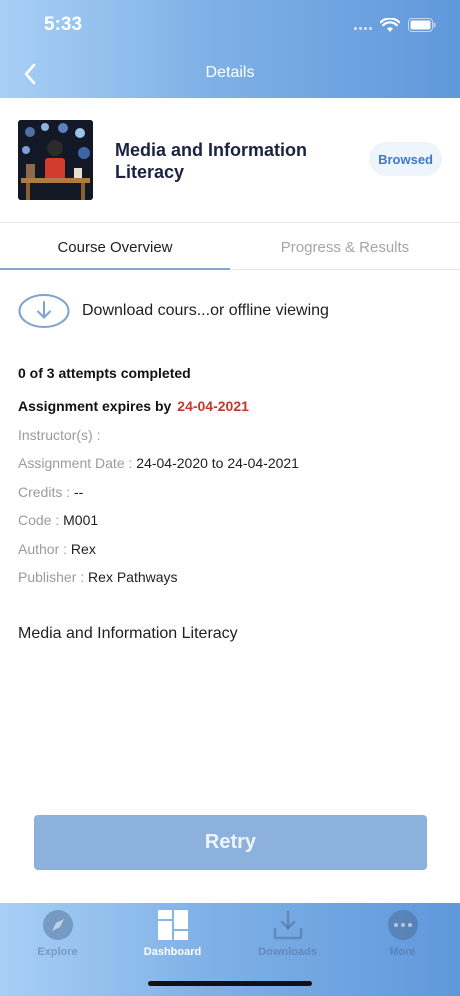 The height and width of the screenshot is (996, 460). What do you see at coordinates (63, 24) in the screenshot?
I see `status-time: 5:33` at bounding box center [63, 24].